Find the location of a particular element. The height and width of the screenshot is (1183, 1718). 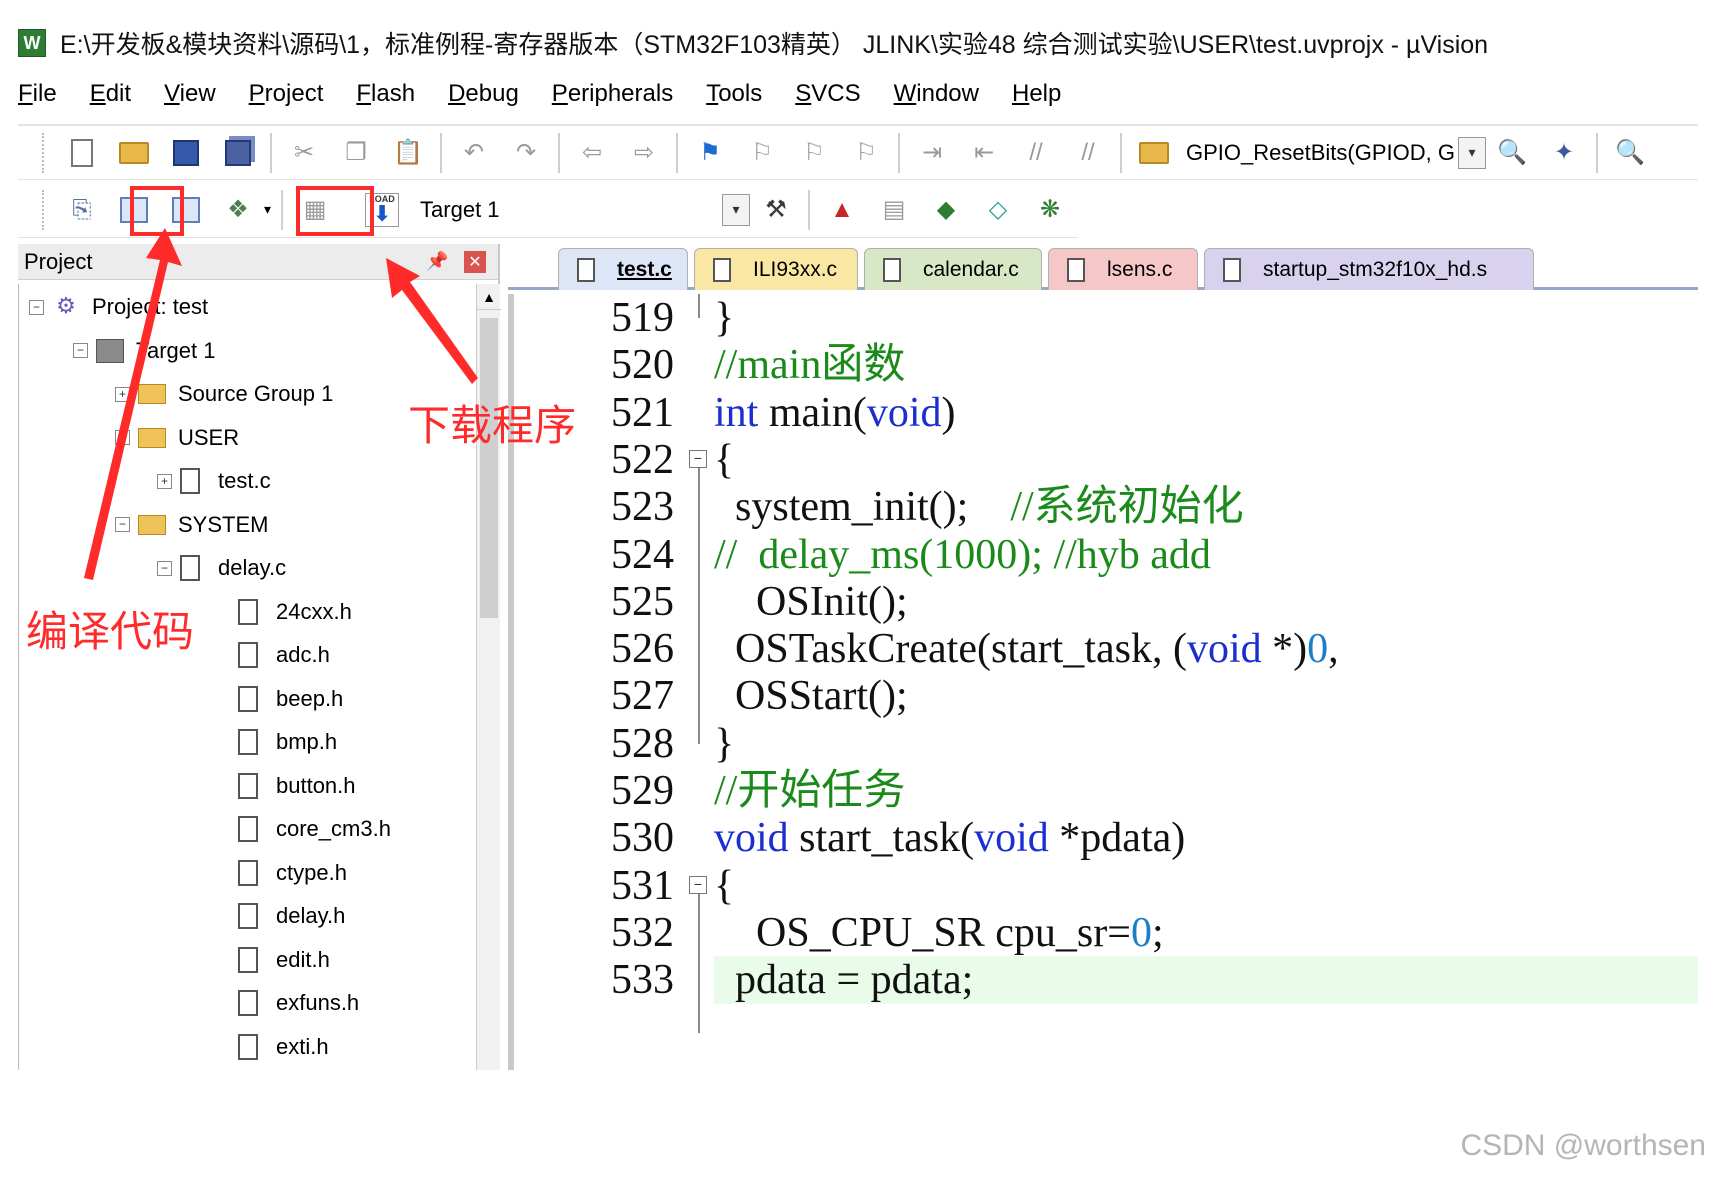

code-line: 527 OSStart(); is located at coordinates (1106, 696).